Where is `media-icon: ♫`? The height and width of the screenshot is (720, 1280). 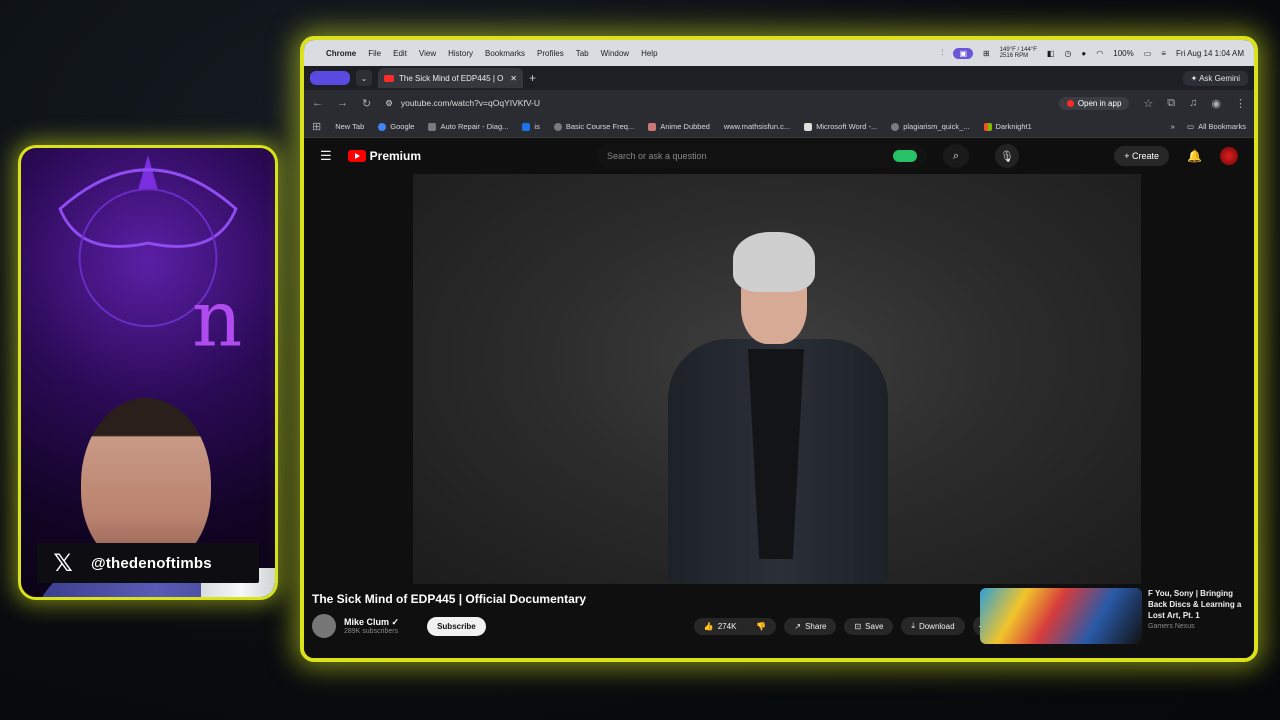 media-icon: ♫ is located at coordinates (1193, 103).